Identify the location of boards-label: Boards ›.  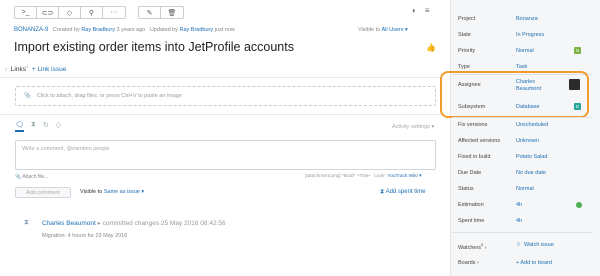
(468, 263).